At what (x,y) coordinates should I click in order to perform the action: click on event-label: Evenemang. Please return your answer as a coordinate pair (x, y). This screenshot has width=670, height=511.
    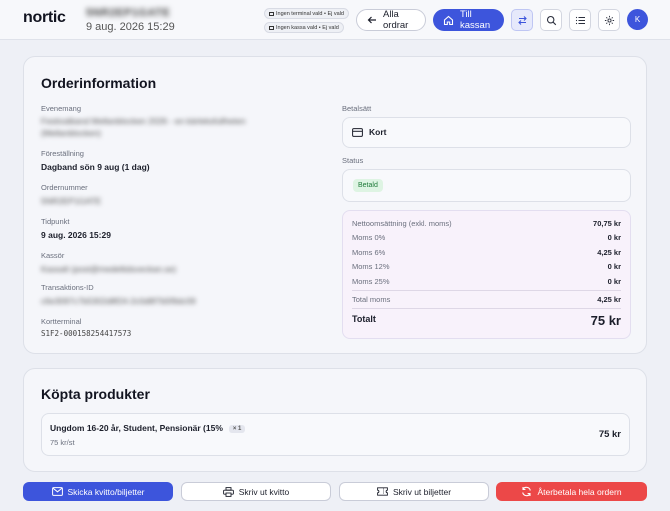
    Looking at the image, I should click on (61, 108).